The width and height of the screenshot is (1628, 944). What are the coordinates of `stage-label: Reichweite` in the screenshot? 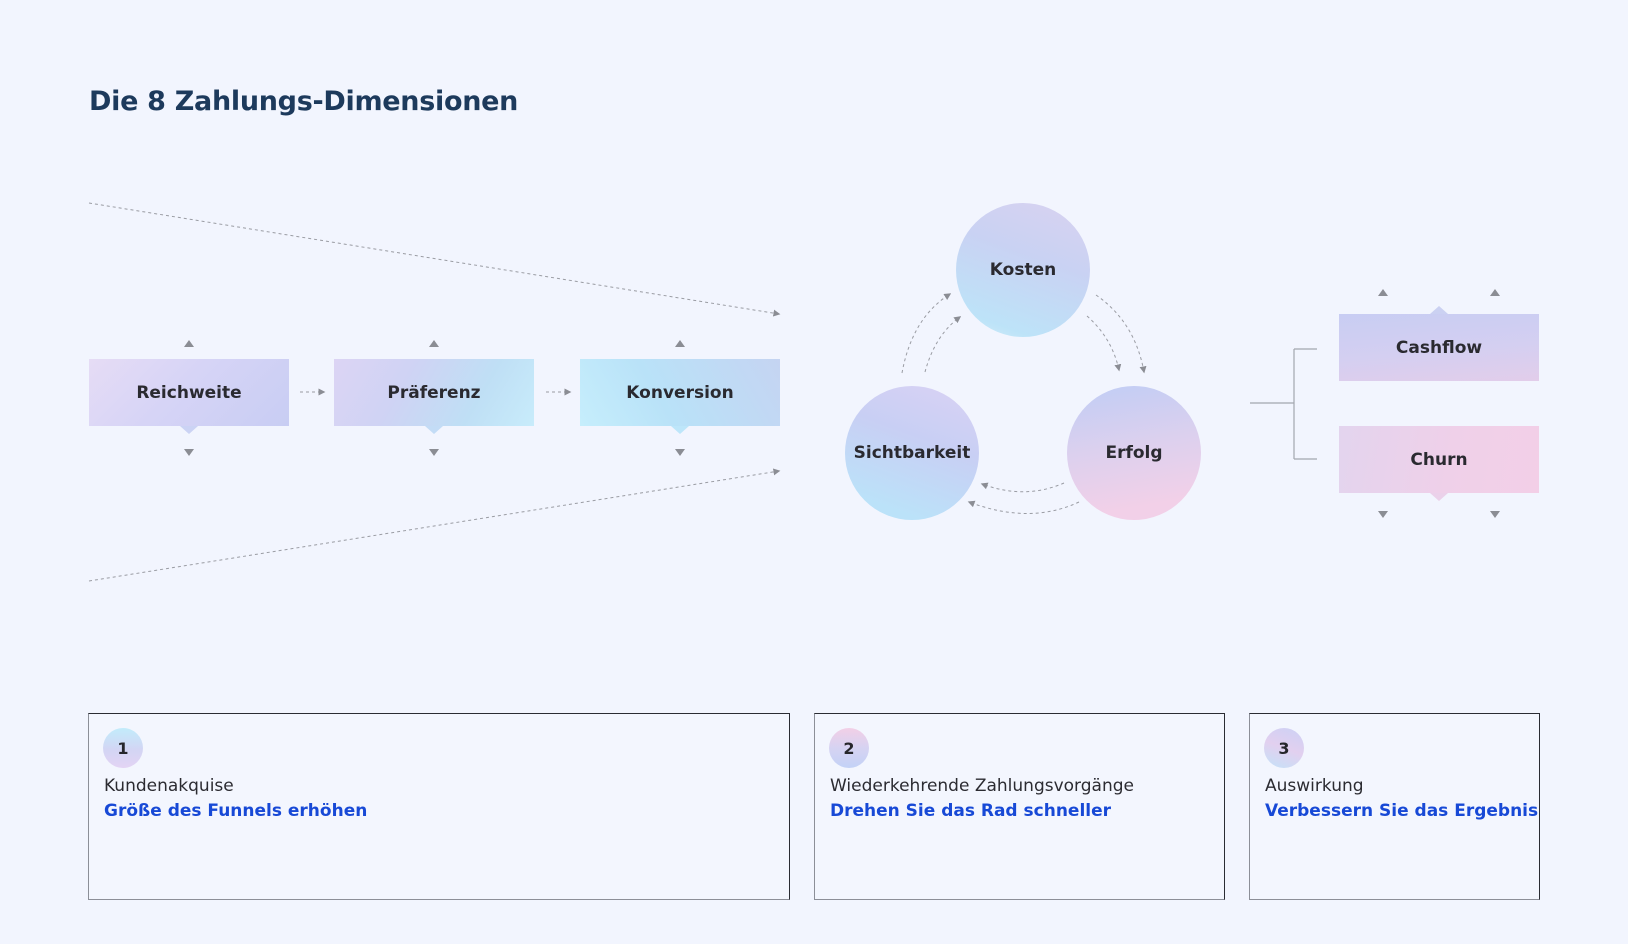 It's located at (189, 392).